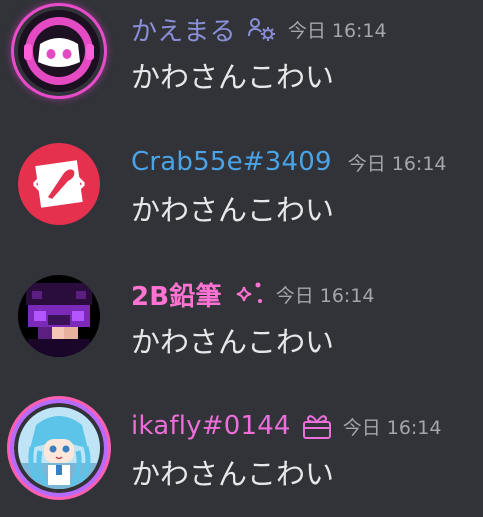  What do you see at coordinates (176, 294) in the screenshot?
I see `username: 2B鉛筆` at bounding box center [176, 294].